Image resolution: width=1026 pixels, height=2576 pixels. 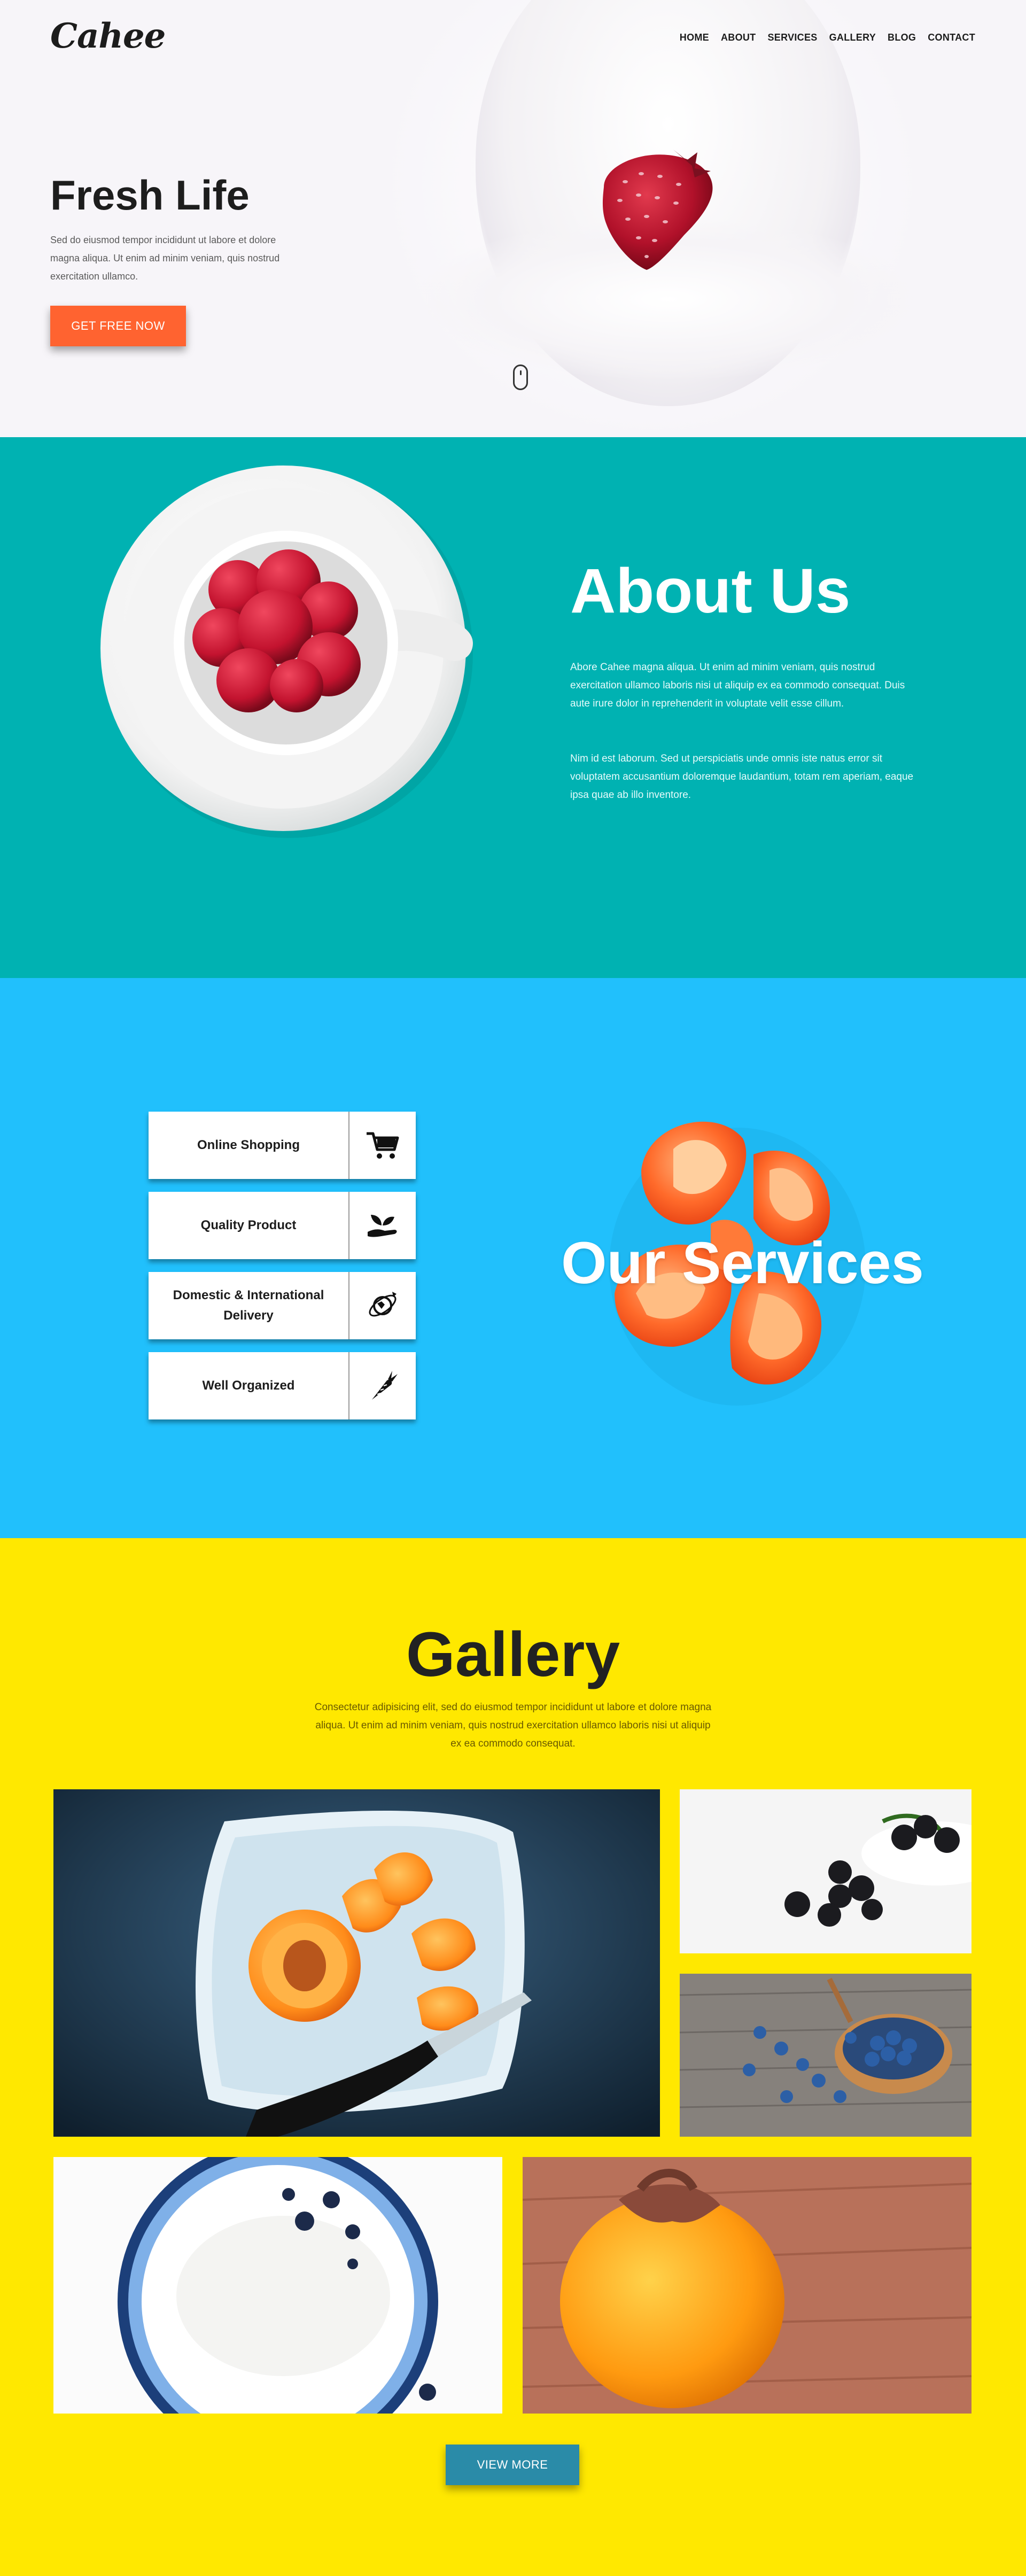 I want to click on service-item-well-organized: Well Organized, so click(x=283, y=1385).